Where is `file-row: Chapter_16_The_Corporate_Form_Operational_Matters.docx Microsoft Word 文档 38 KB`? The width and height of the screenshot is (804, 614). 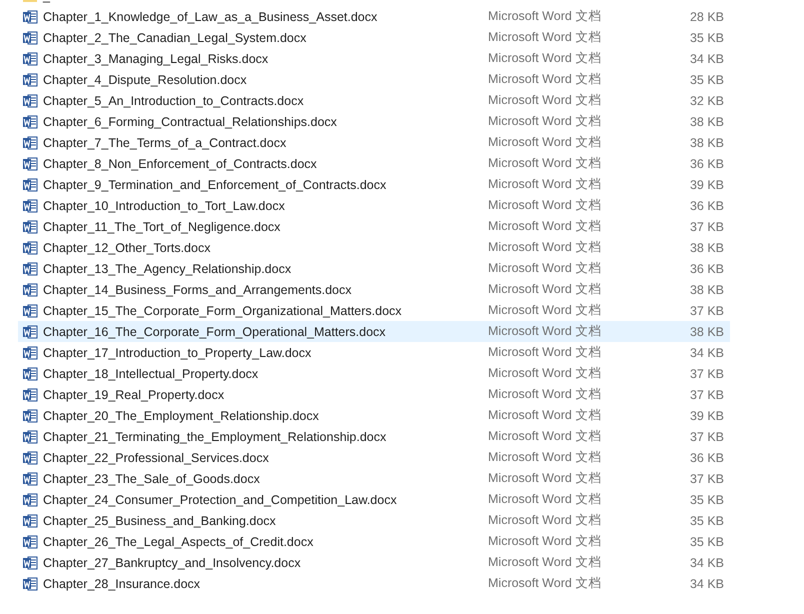
file-row: Chapter_16_The_Corporate_Form_Operational_Matters.docx Microsoft Word 文档 38 KB is located at coordinates (374, 331).